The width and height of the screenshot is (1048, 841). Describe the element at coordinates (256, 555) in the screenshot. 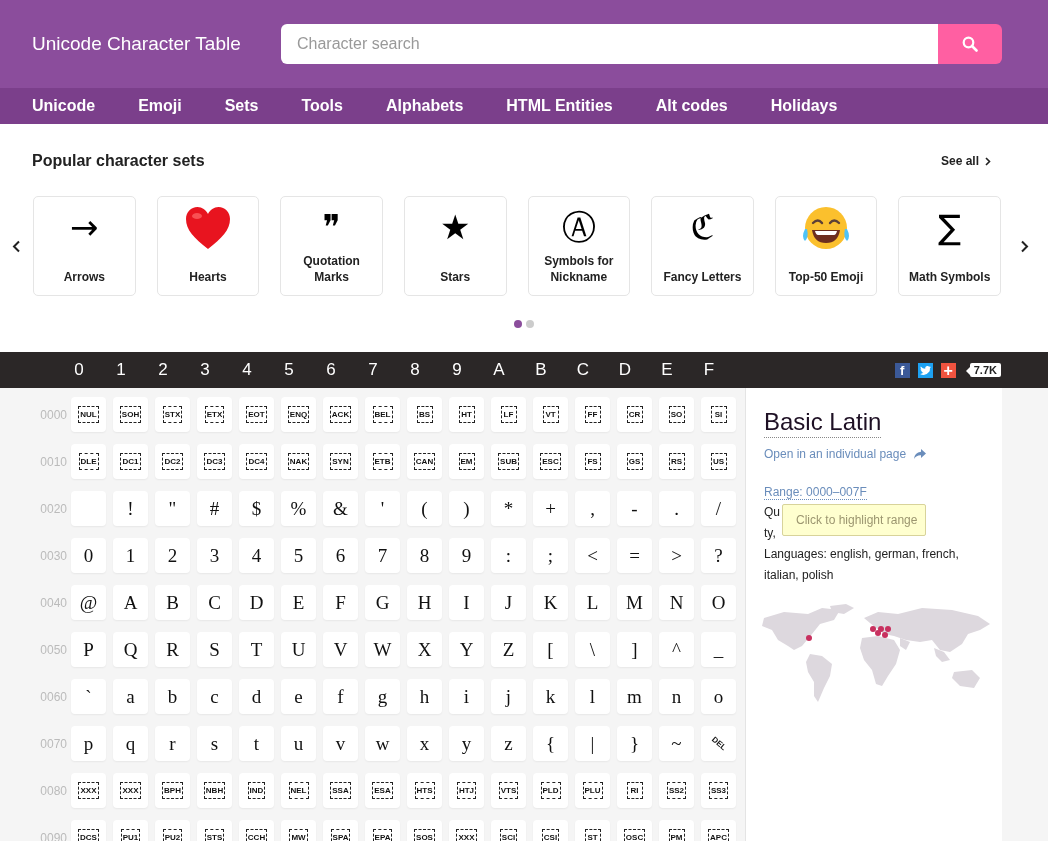

I see `character-cell: 4` at that location.